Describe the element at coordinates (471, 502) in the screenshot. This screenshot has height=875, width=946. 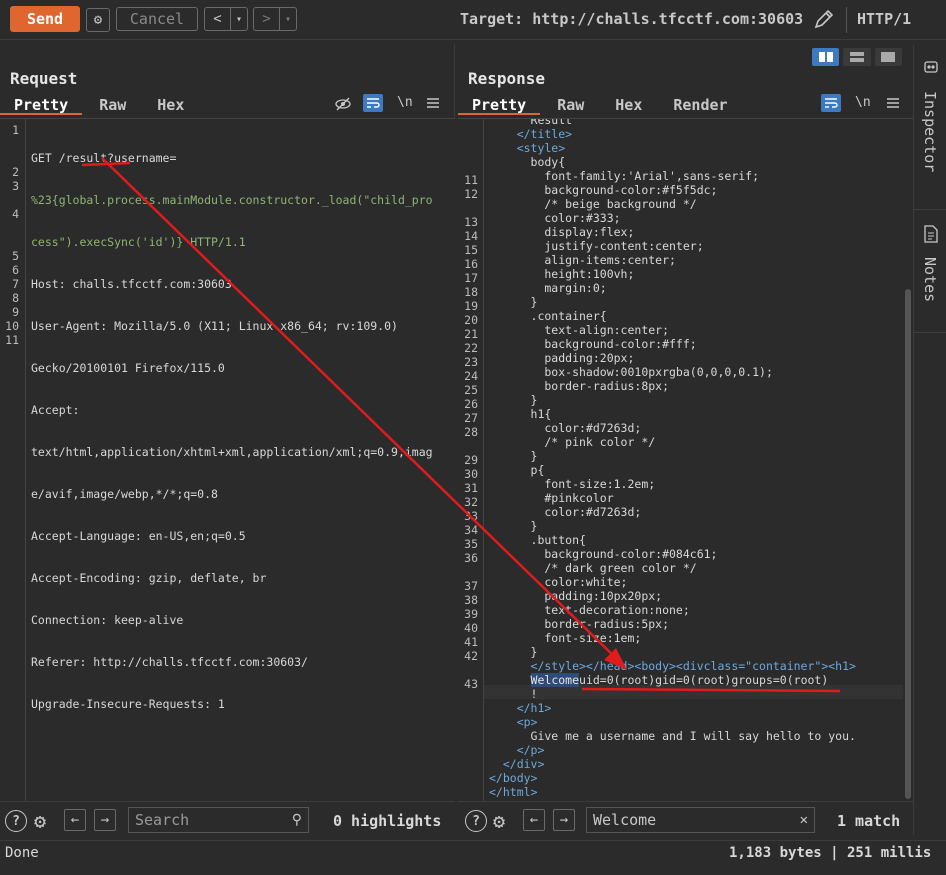
I see `line-number: 32` at that location.